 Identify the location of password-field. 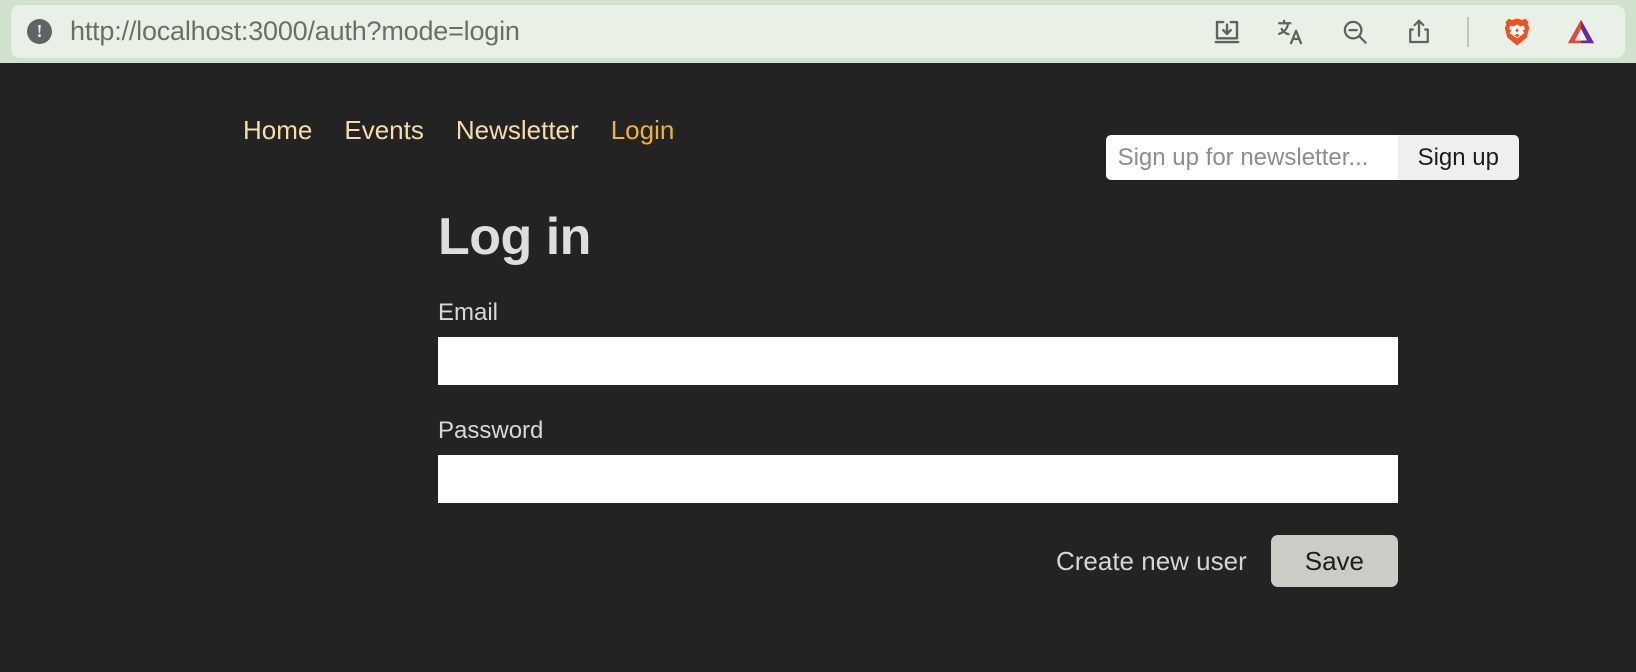
(918, 479).